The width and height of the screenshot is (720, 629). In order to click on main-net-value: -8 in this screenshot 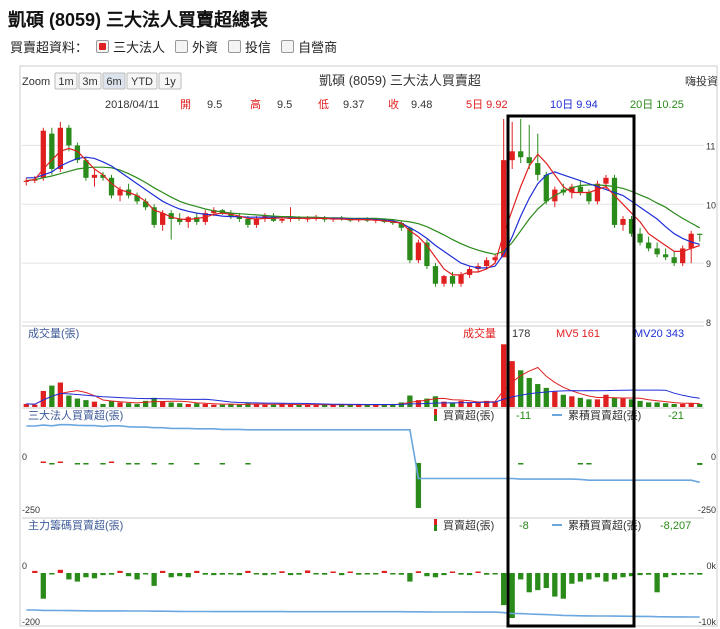, I will do `click(524, 526)`.